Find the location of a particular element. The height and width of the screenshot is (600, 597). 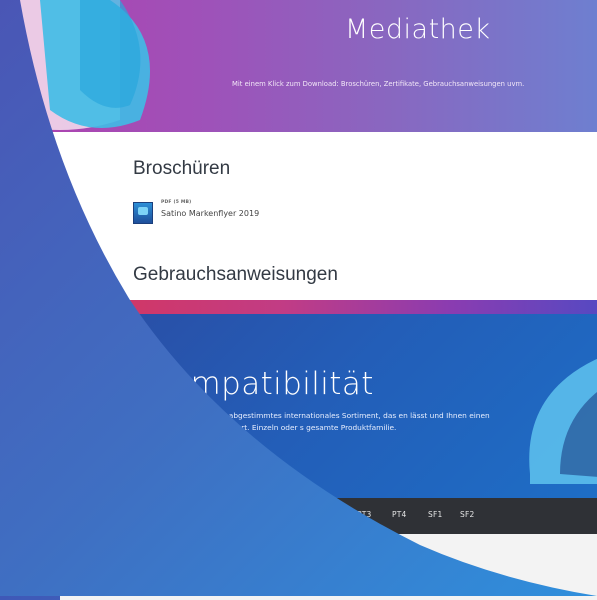

section-title-gebrauchsanweisungen: Gebrauchsanweisungen is located at coordinates (235, 274).